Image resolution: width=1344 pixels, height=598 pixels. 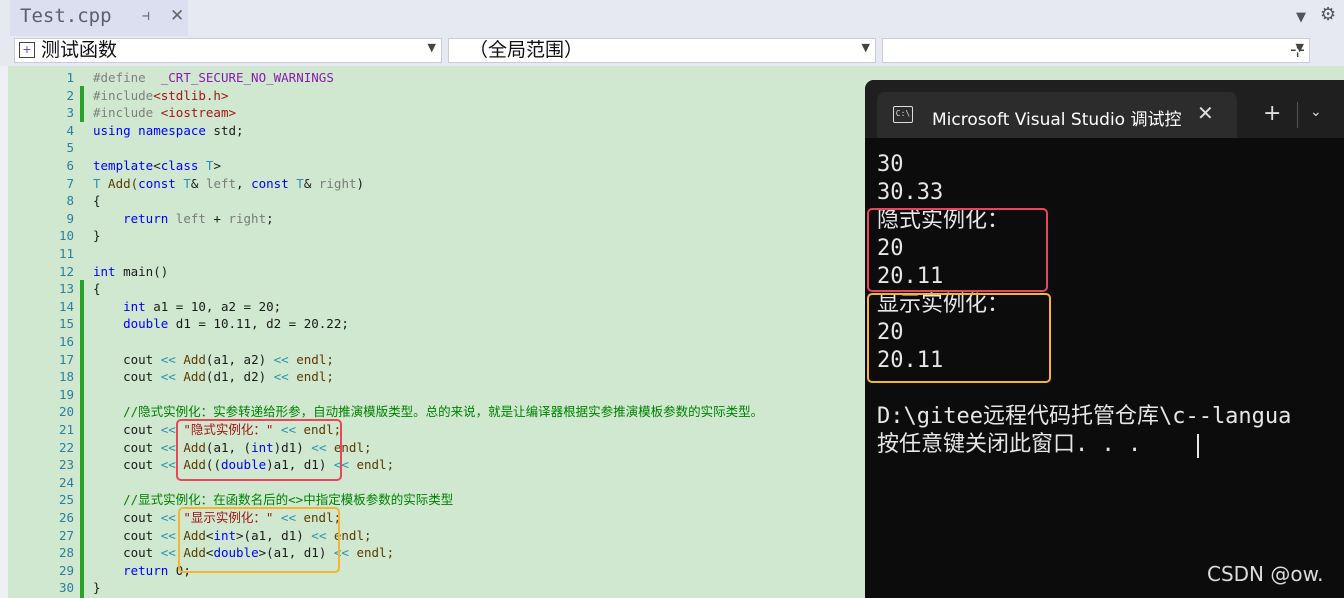 I want to click on line-number: 22, so click(x=66, y=447).